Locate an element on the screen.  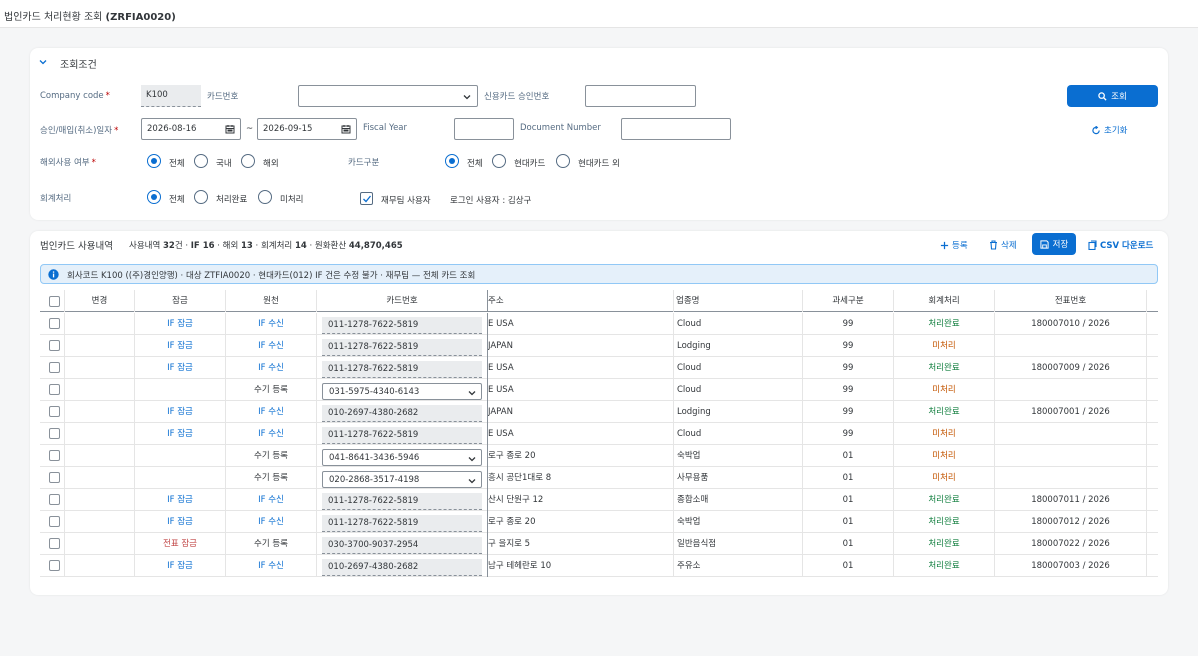
save-button: 저장 is located at coordinates (1054, 244).